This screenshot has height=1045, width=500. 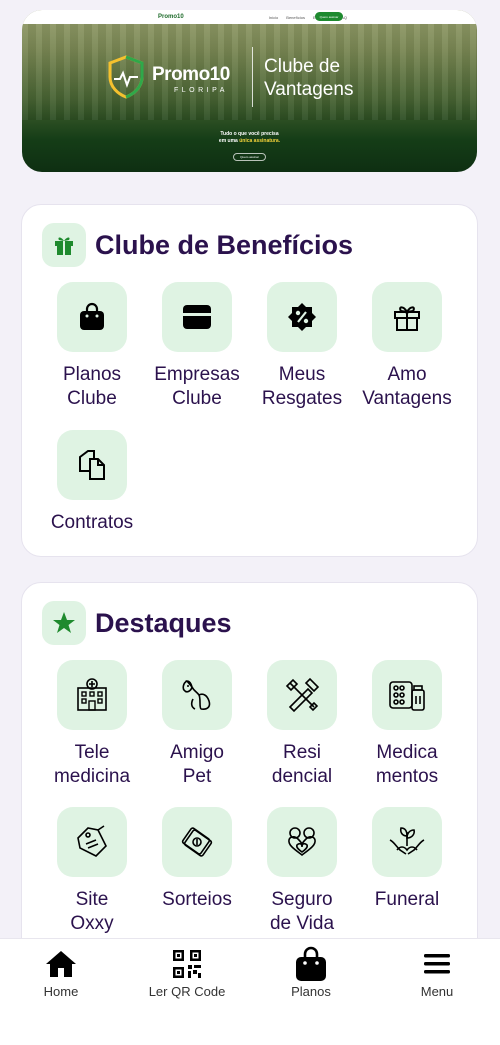 I want to click on tile-label-line: Pet, so click(x=197, y=776).